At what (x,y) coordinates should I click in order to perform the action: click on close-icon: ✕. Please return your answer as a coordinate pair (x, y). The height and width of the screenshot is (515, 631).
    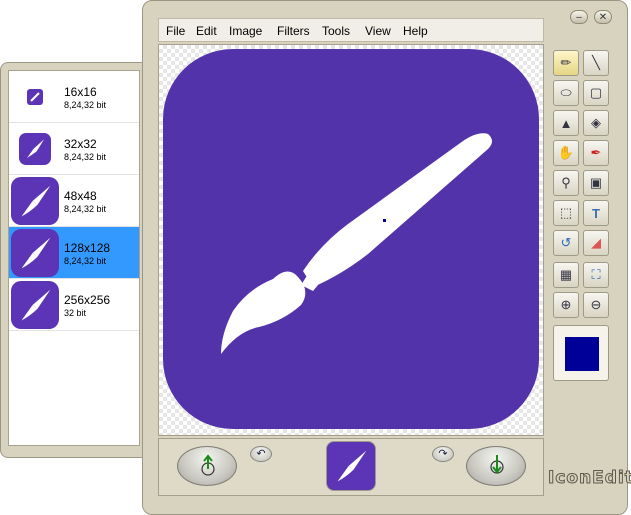
    Looking at the image, I should click on (603, 17).